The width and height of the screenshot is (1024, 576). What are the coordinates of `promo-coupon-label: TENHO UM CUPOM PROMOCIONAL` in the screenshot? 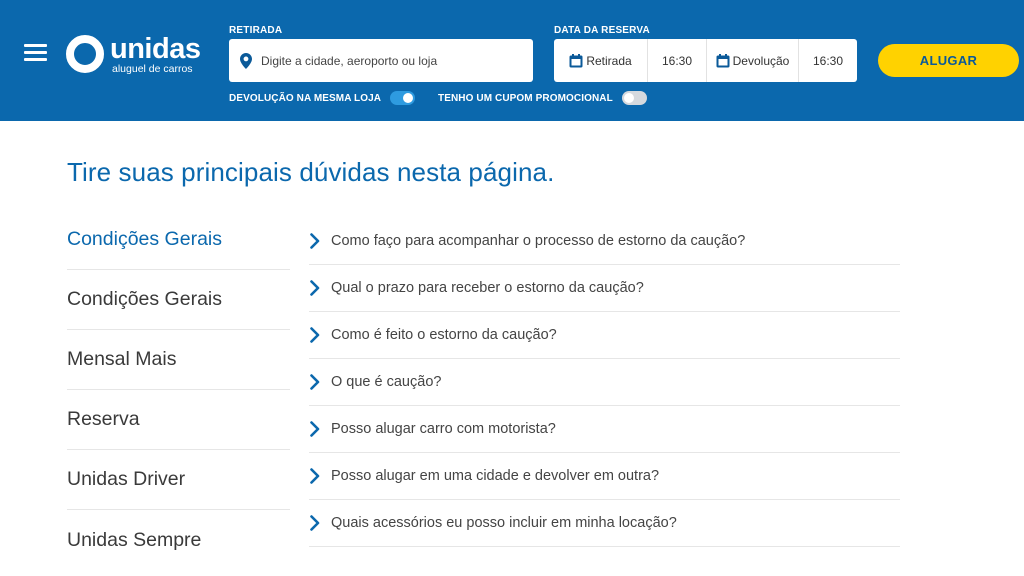 It's located at (525, 98).